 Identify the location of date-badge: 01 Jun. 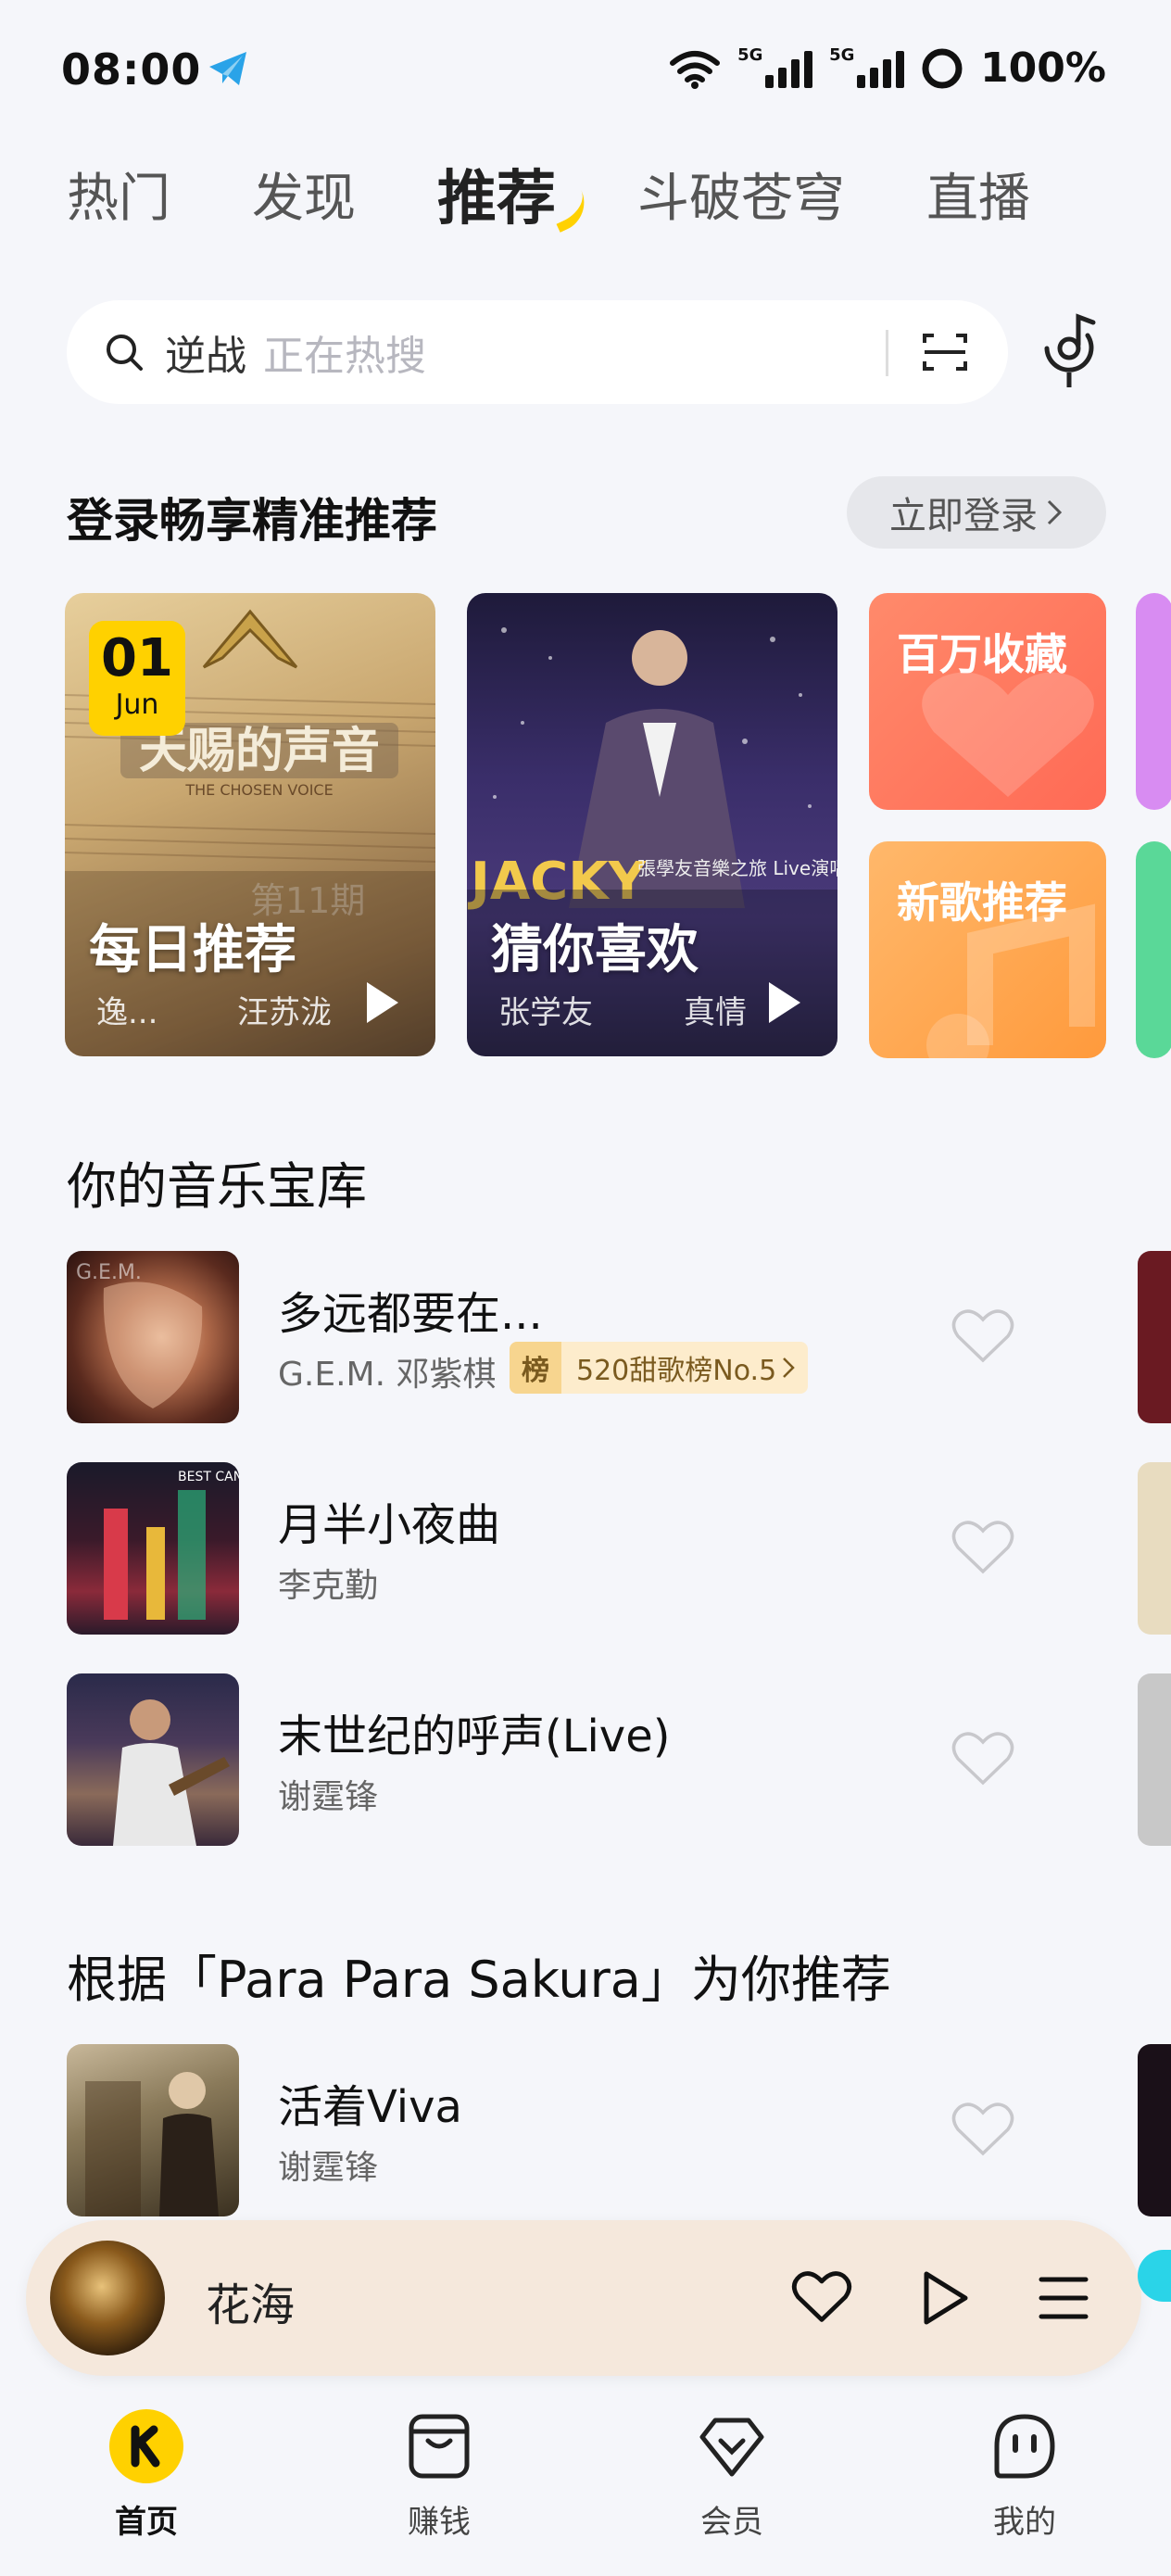
(137, 678).